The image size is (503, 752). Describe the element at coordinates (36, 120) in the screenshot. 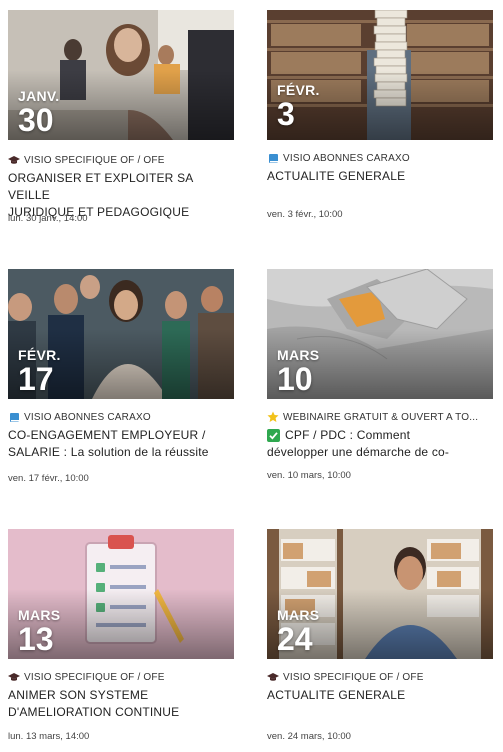

I see `event-day: 30` at that location.